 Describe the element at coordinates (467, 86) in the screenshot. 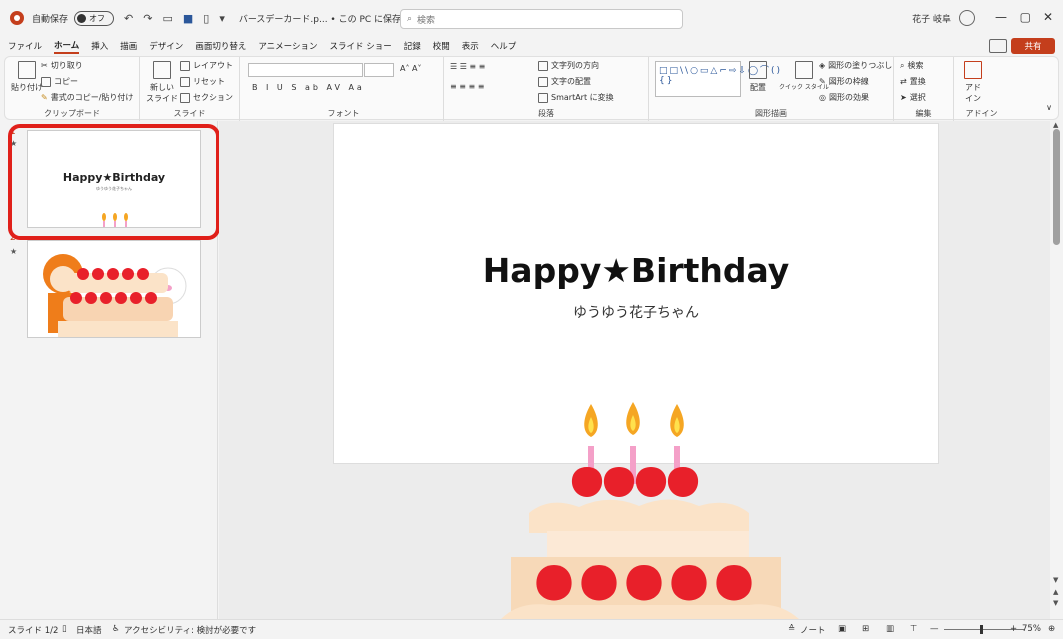

I see `align-buttons: ≡ ≡ ≡ ≡` at that location.